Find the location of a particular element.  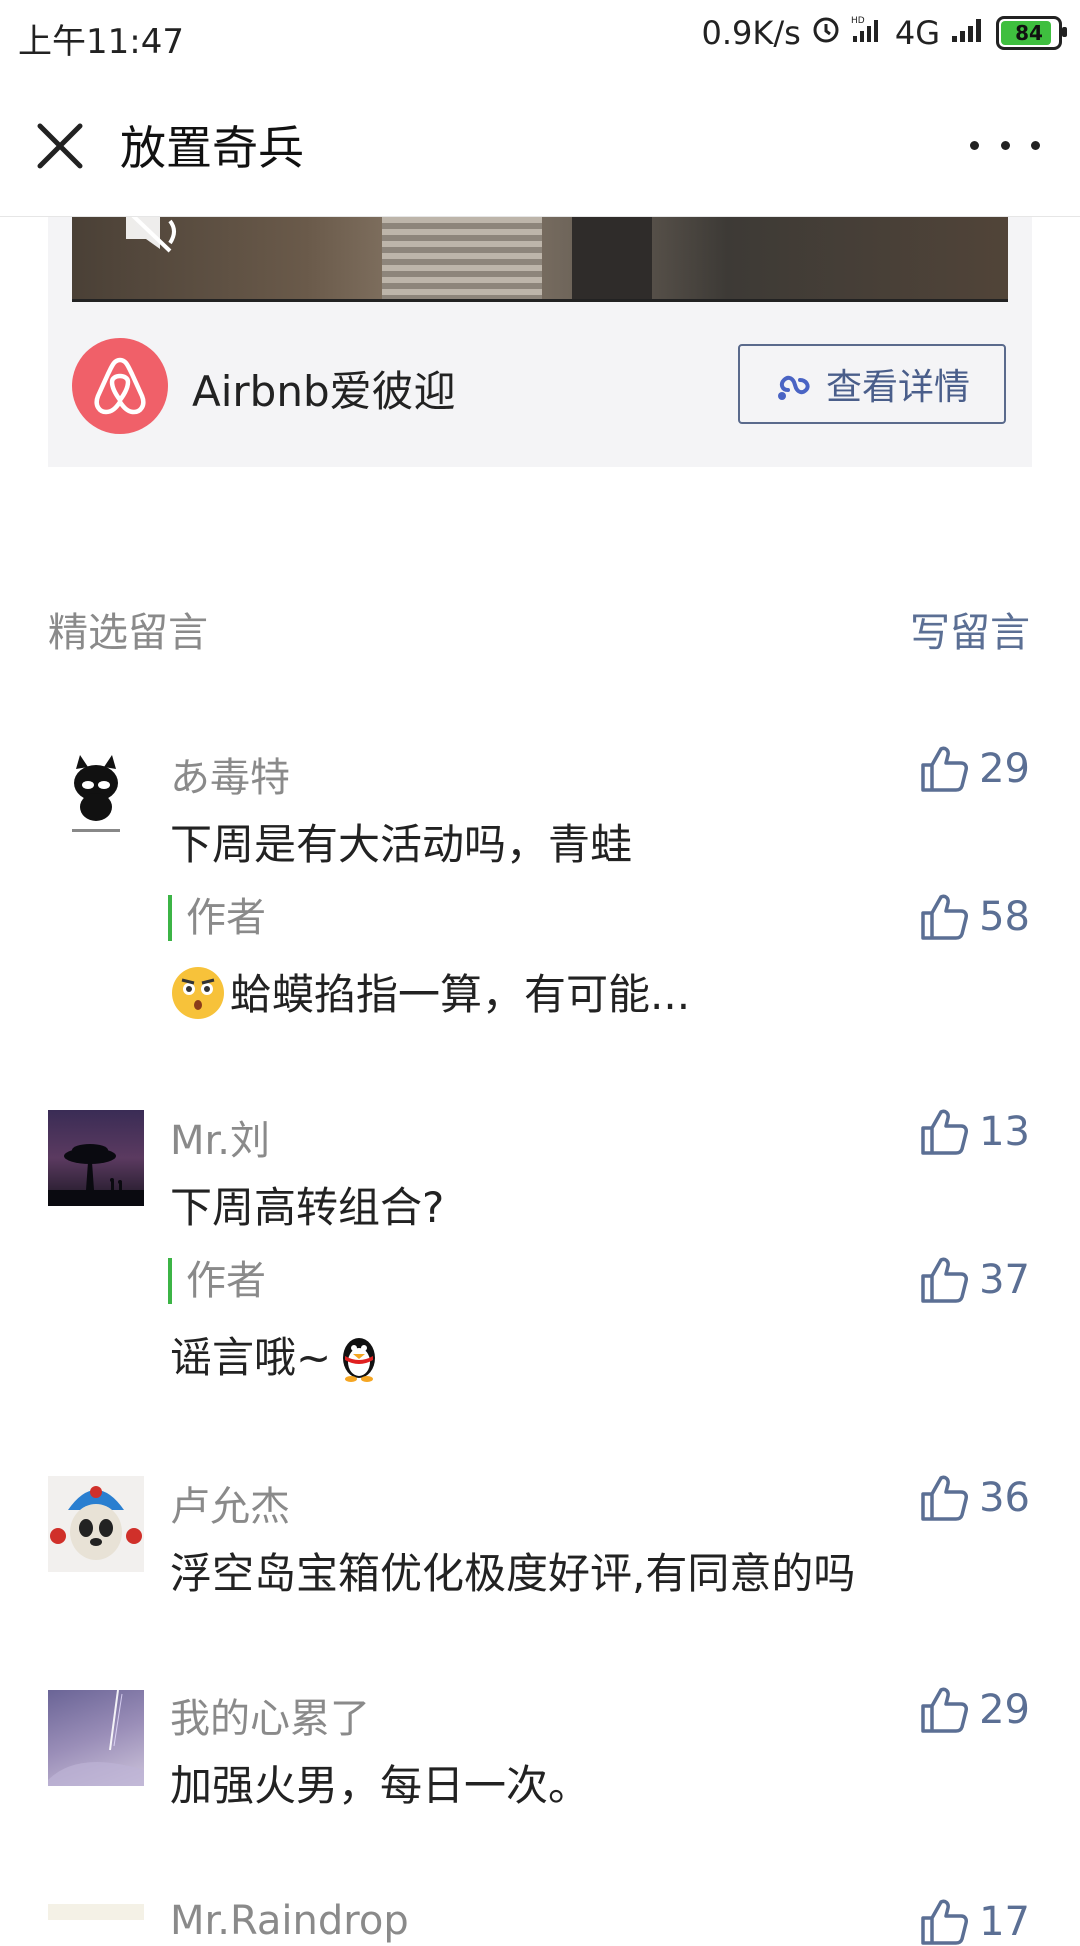

nav-bar: 放置奇兵 is located at coordinates (540, 144).